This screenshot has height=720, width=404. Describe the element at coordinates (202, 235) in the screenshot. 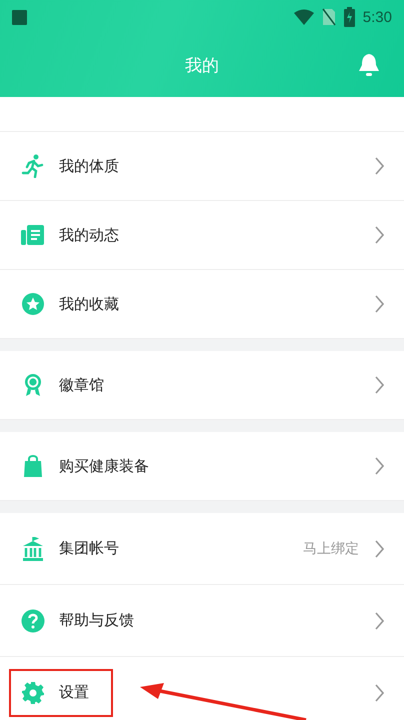

I see `menu-item: 我的动态` at that location.